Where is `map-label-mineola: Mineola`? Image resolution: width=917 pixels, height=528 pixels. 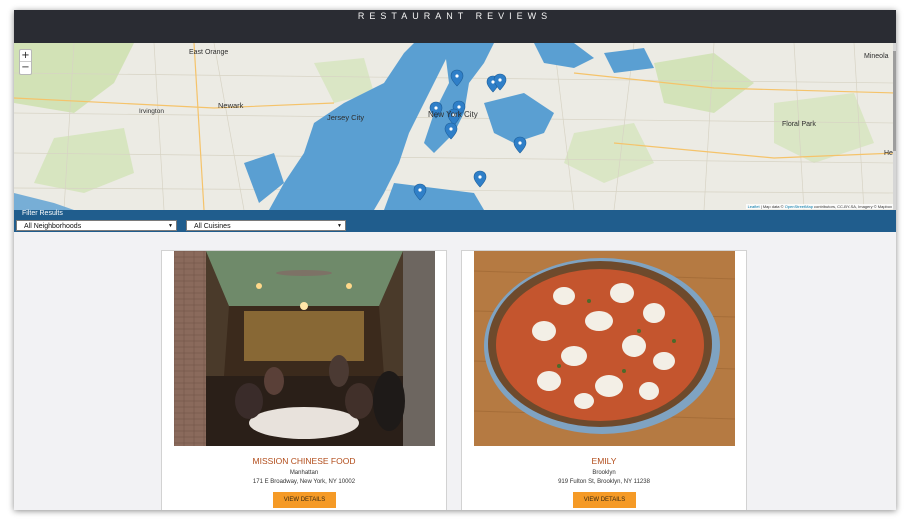 map-label-mineola: Mineola is located at coordinates (876, 56).